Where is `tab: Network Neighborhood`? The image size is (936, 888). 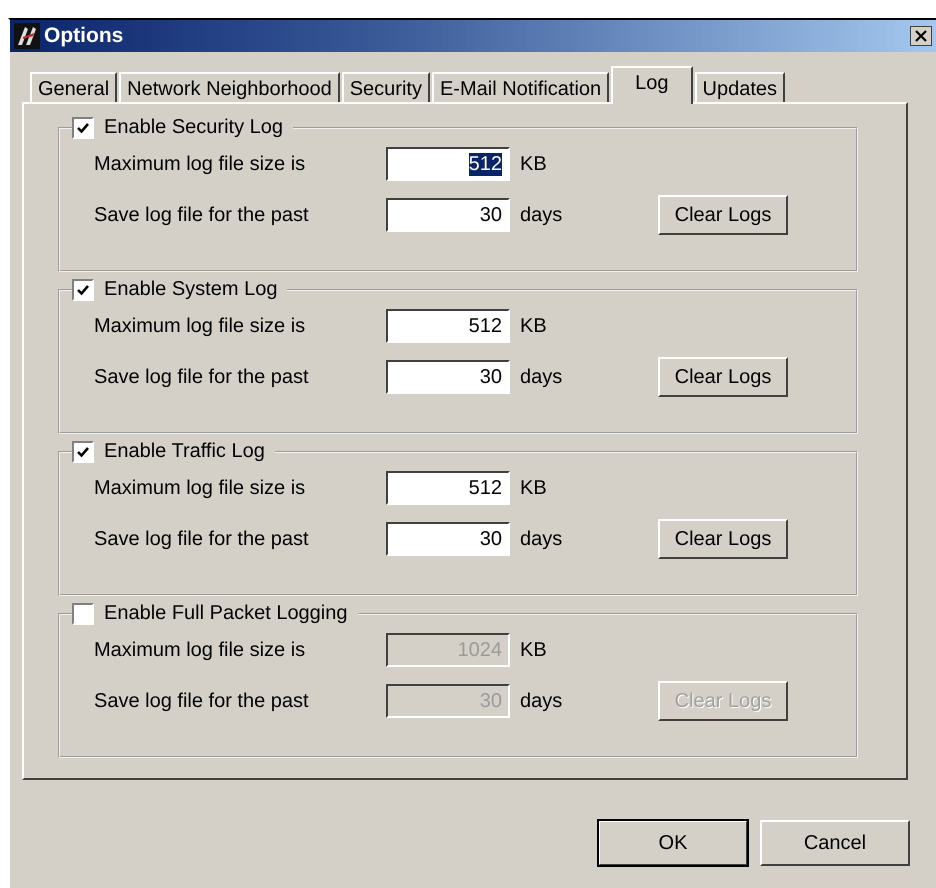
tab: Network Neighborhood is located at coordinates (229, 87).